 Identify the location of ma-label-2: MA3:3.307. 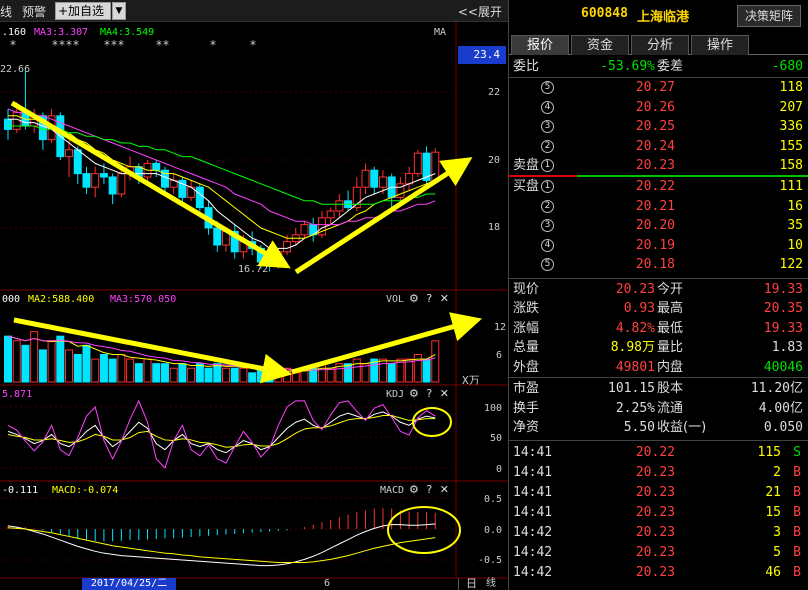
(61, 32).